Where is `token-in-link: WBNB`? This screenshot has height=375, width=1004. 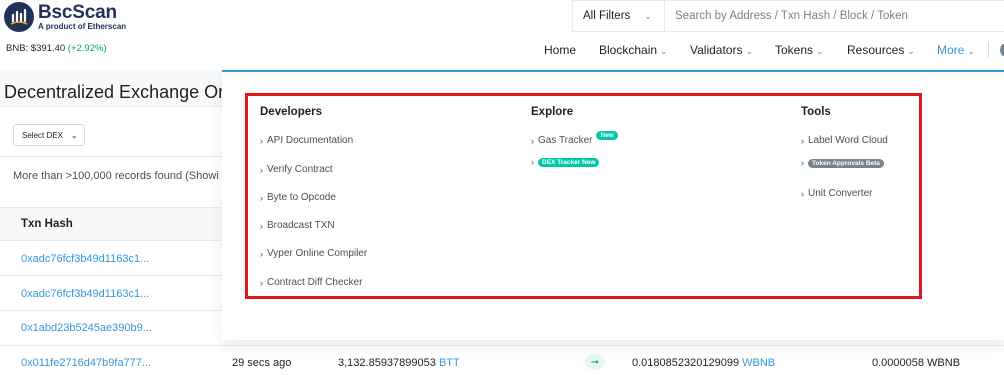
token-in-link: WBNB is located at coordinates (758, 363).